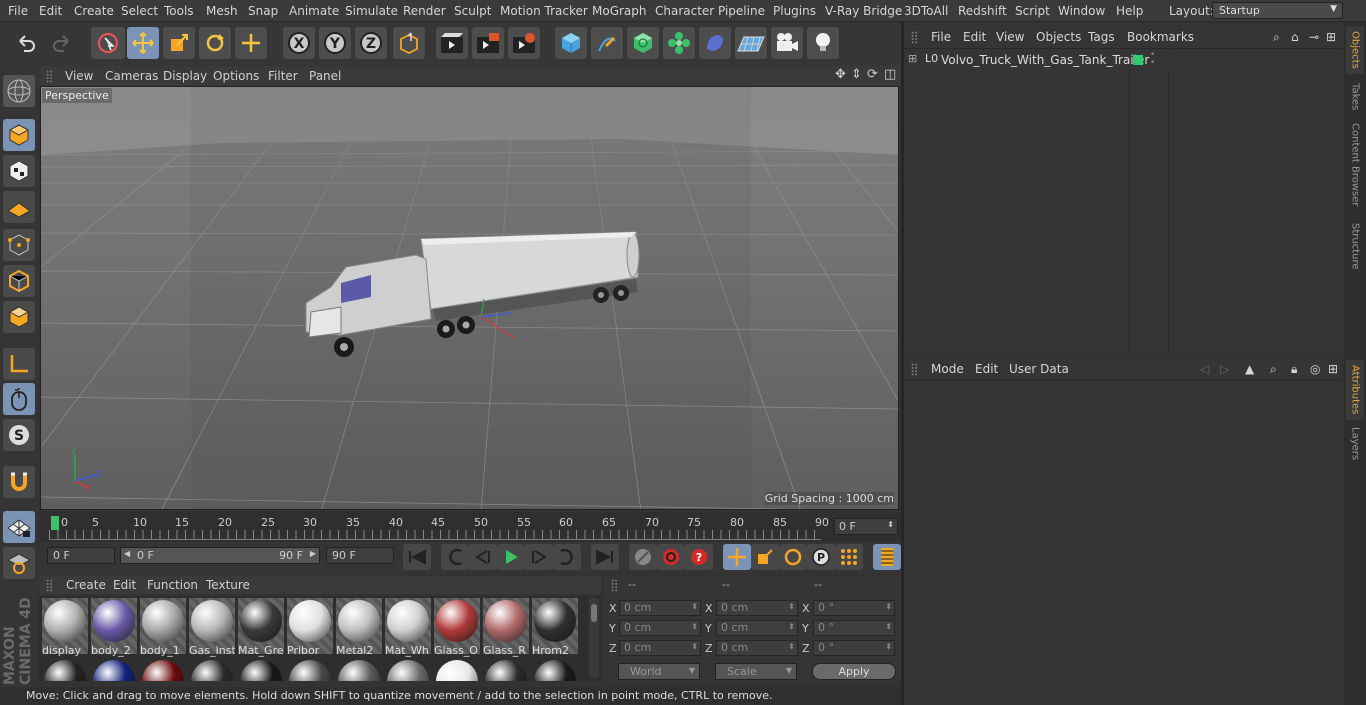 Image resolution: width=1366 pixels, height=705 pixels. What do you see at coordinates (19, 317) in the screenshot?
I see `polygons-mode-button` at bounding box center [19, 317].